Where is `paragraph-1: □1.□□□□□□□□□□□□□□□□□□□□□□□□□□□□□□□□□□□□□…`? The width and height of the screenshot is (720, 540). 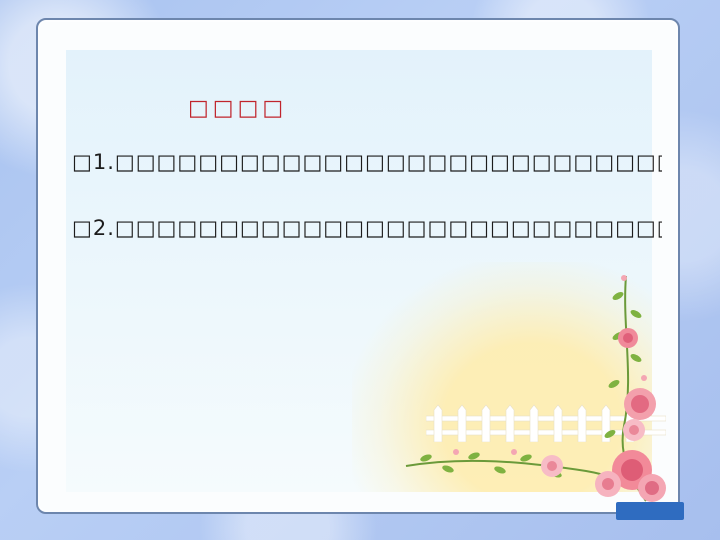
paragraph-1: □1.□□□□□□□□□□□□□□□□□□□□□□□□□□□□□□□□□□□□□… is located at coordinates (367, 162).